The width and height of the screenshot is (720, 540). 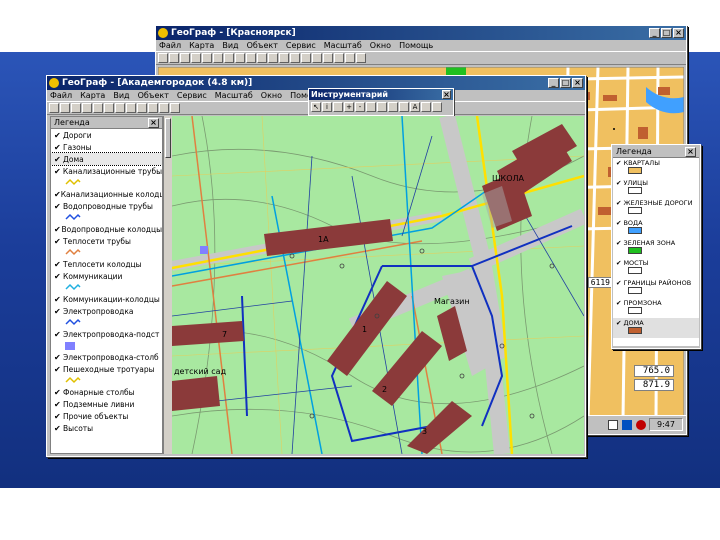 What do you see at coordinates (163, 58) in the screenshot?
I see `new-icon` at bounding box center [163, 58].